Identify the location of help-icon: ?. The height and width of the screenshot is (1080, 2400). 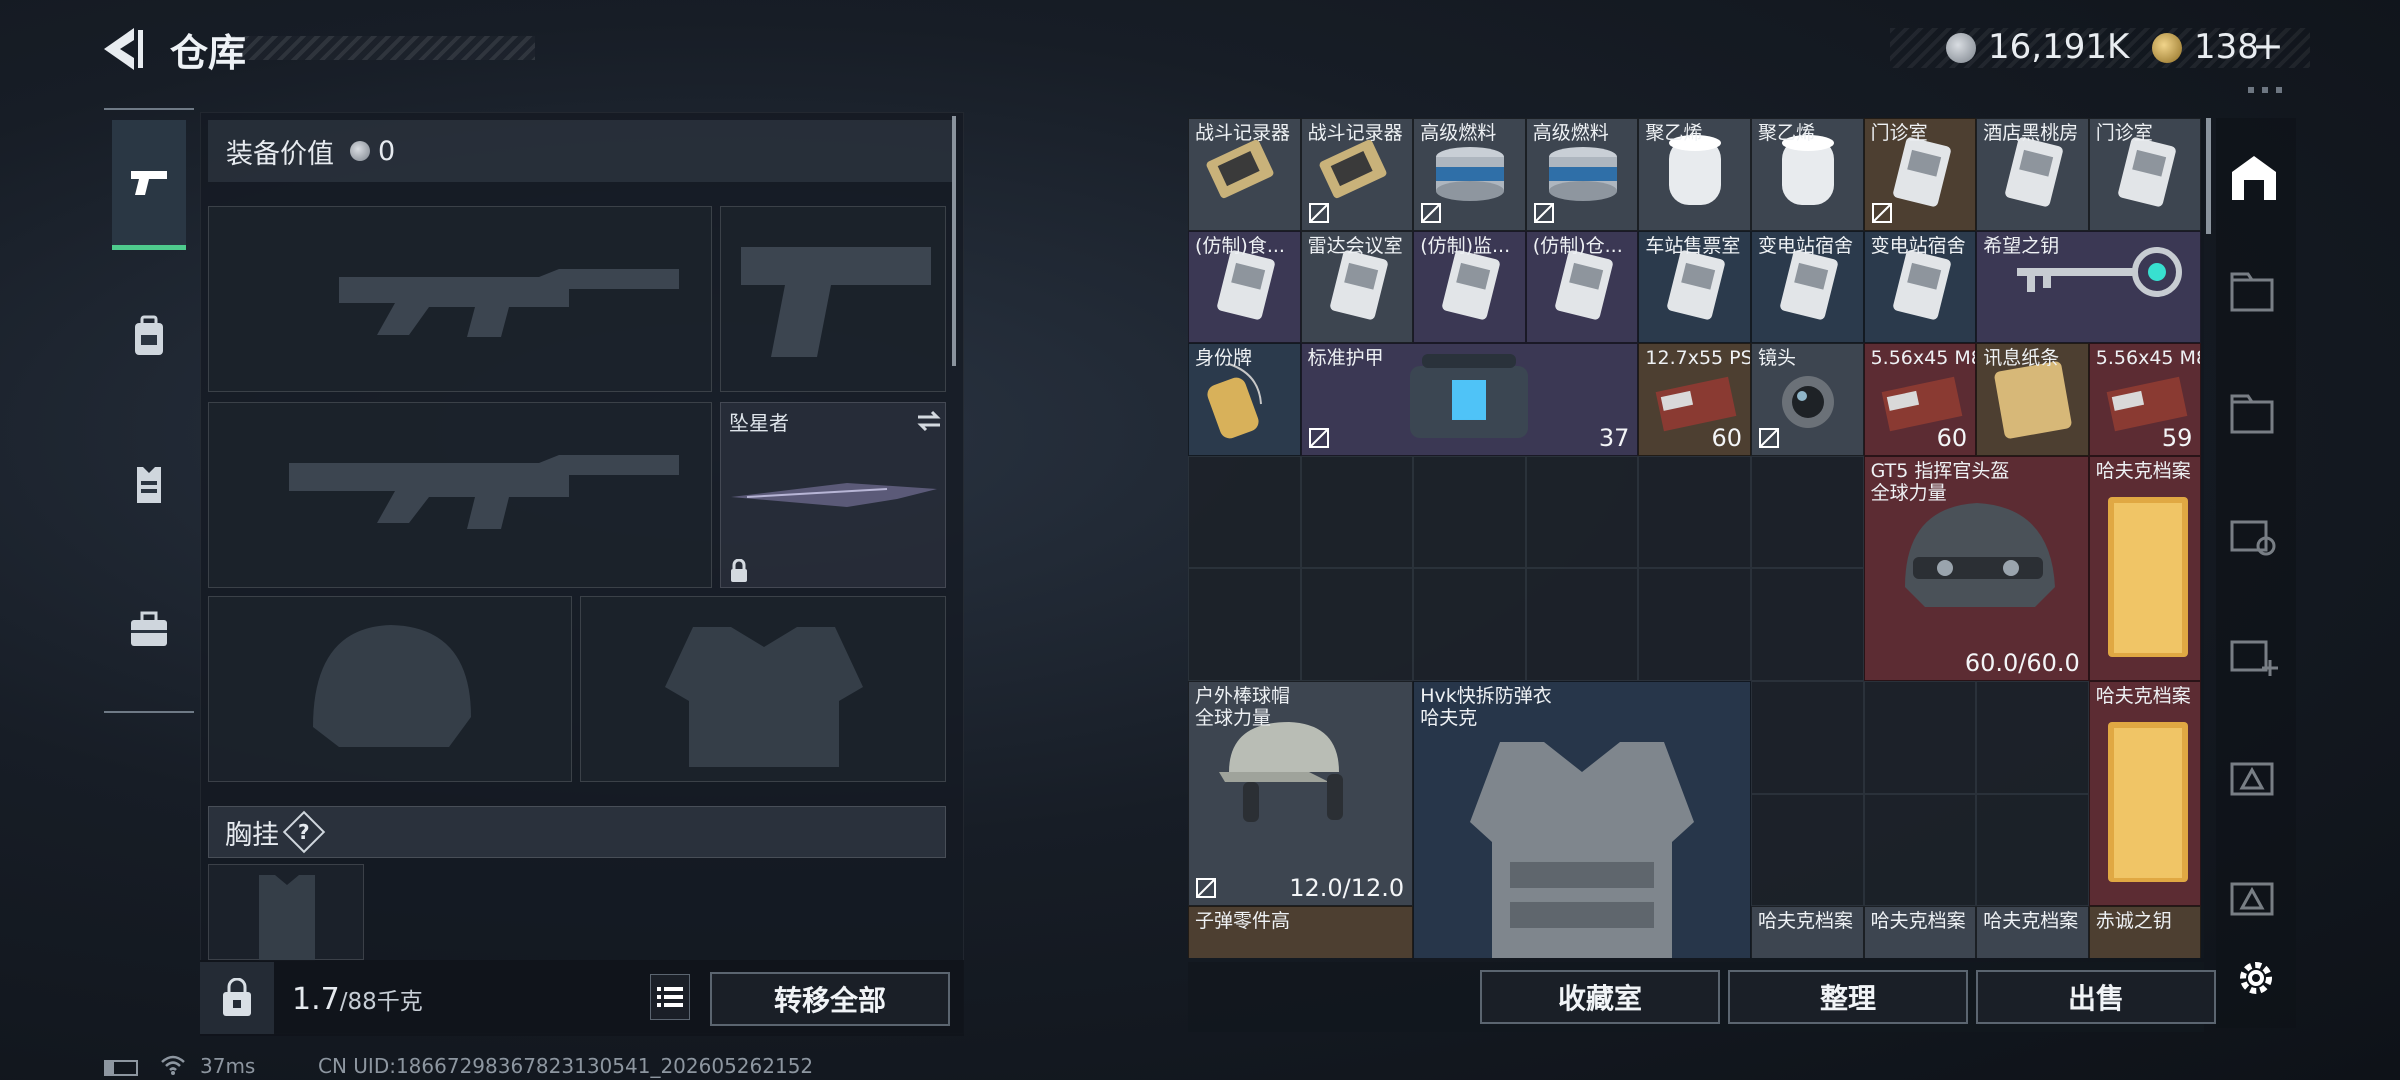
(304, 832).